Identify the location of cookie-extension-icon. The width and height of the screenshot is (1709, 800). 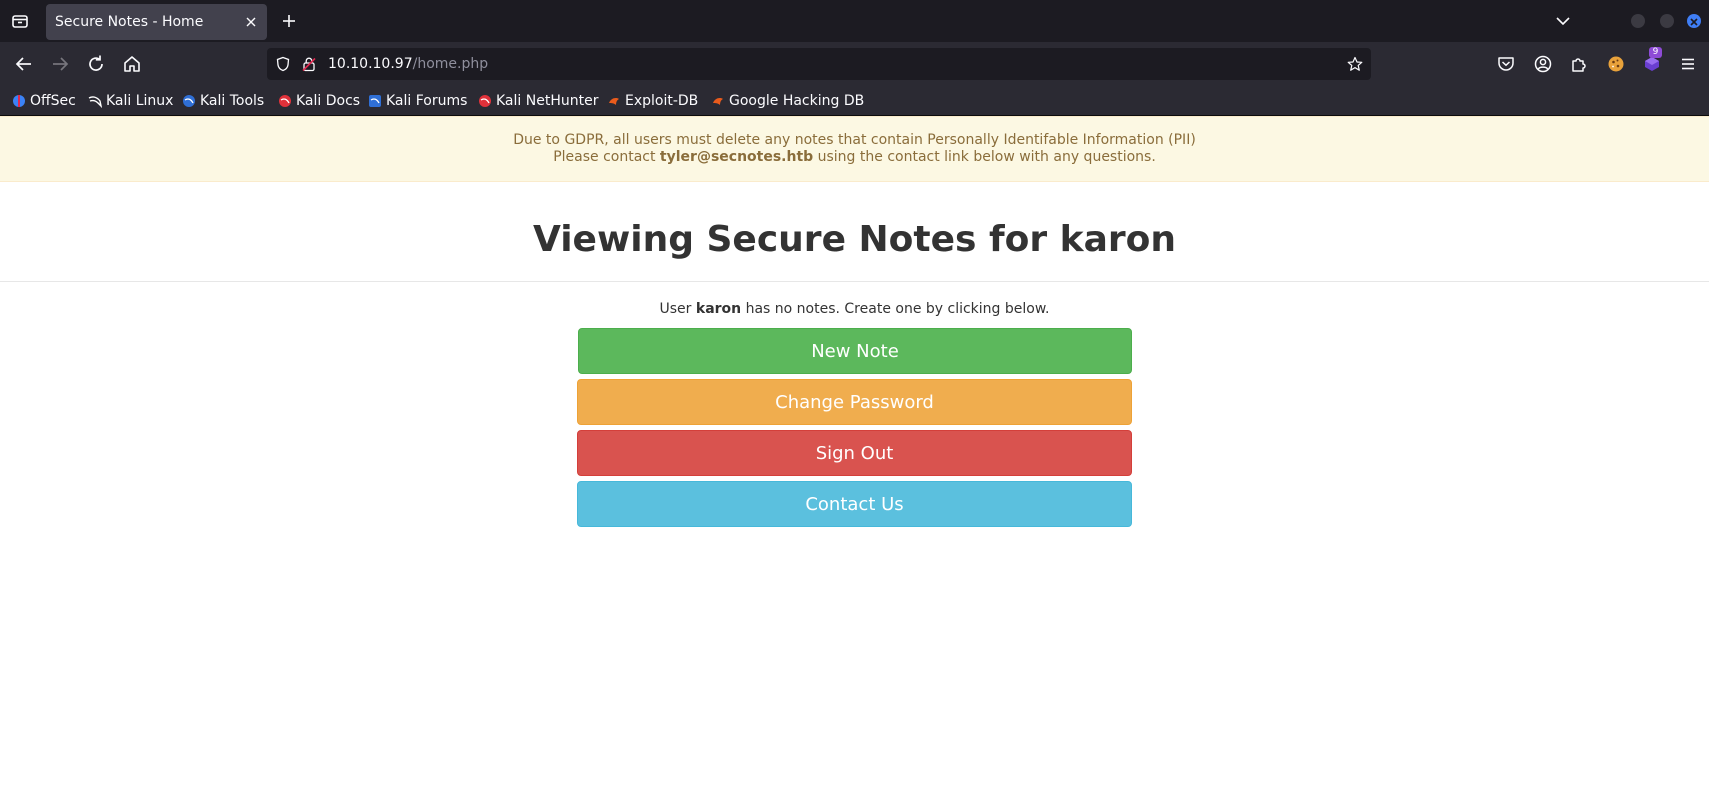
(1616, 64).